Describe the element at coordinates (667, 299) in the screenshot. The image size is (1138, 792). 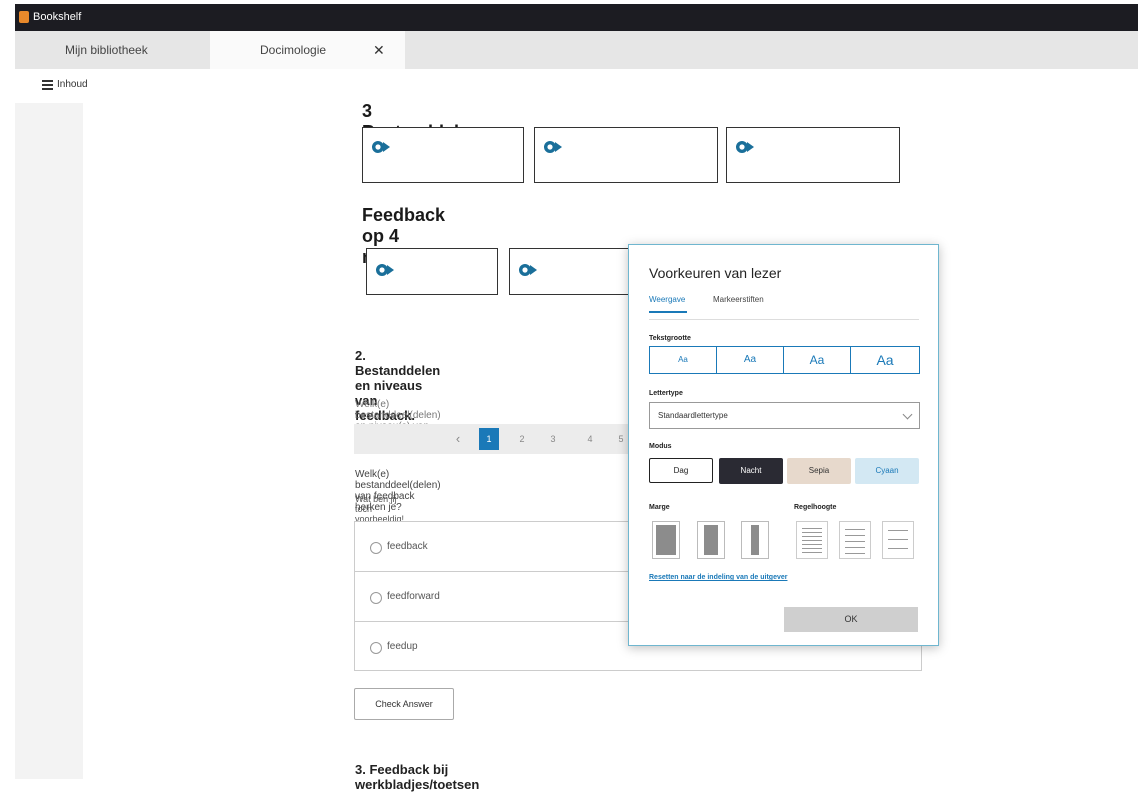
I see `tab-view: Weergave` at that location.